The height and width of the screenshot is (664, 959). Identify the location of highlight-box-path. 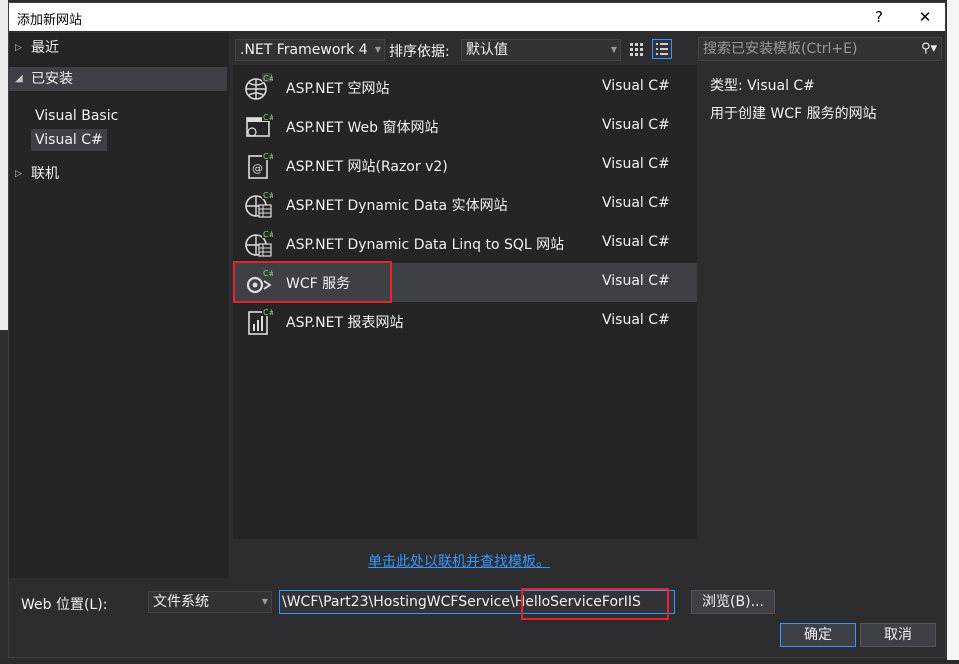
(595, 604).